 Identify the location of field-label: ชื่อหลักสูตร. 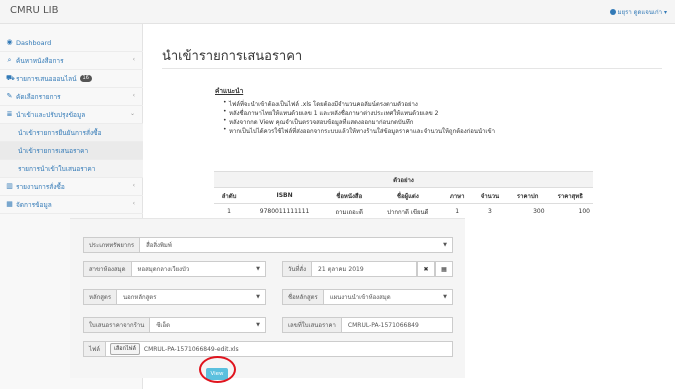
(303, 297).